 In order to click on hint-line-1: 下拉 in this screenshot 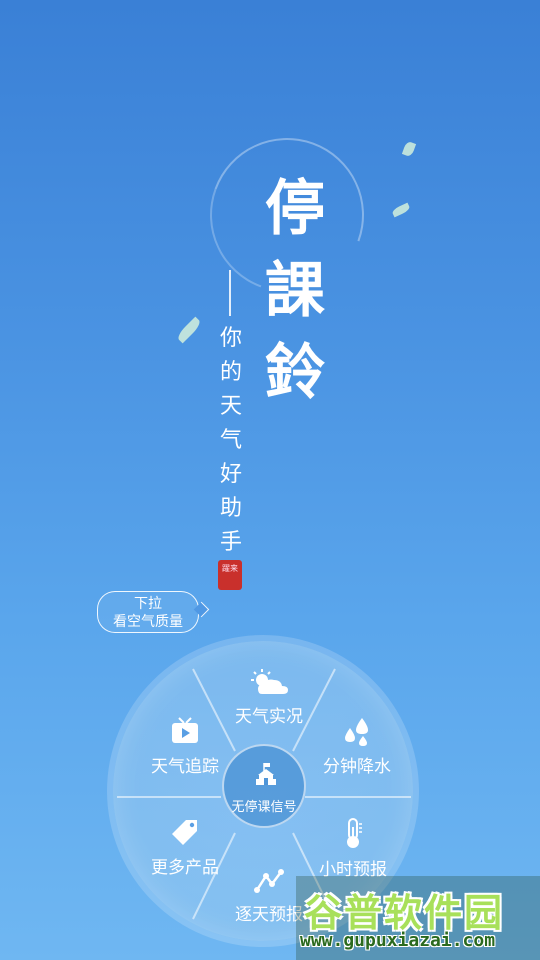, I will do `click(148, 604)`.